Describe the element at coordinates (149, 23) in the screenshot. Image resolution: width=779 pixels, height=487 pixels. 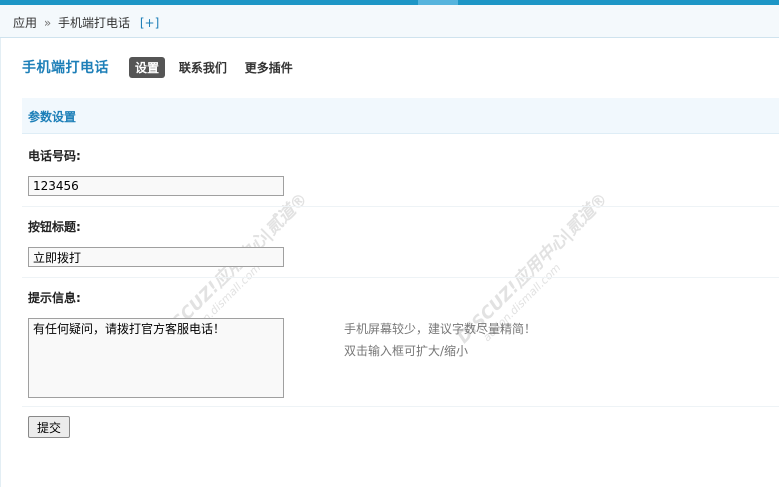
I see `add-to-menu-link: [+]` at that location.